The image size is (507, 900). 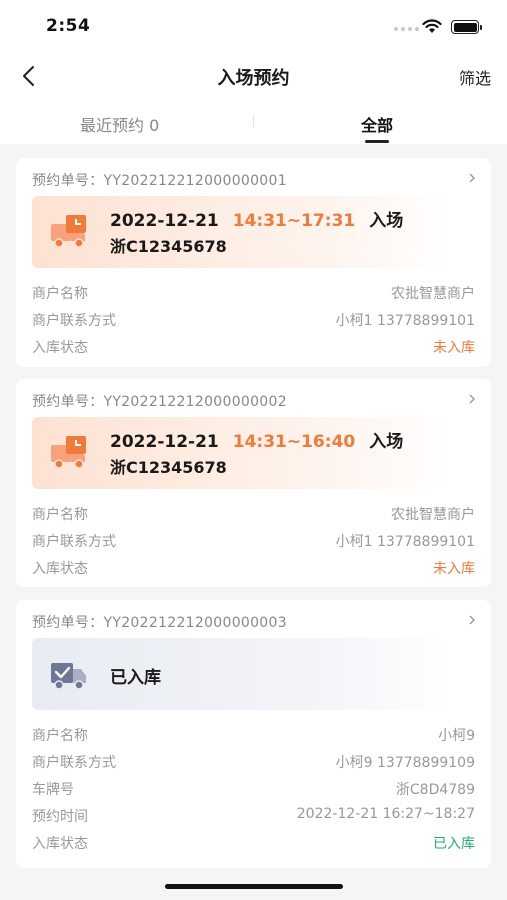 What do you see at coordinates (475, 77) in the screenshot?
I see `filter-button: 筛选` at bounding box center [475, 77].